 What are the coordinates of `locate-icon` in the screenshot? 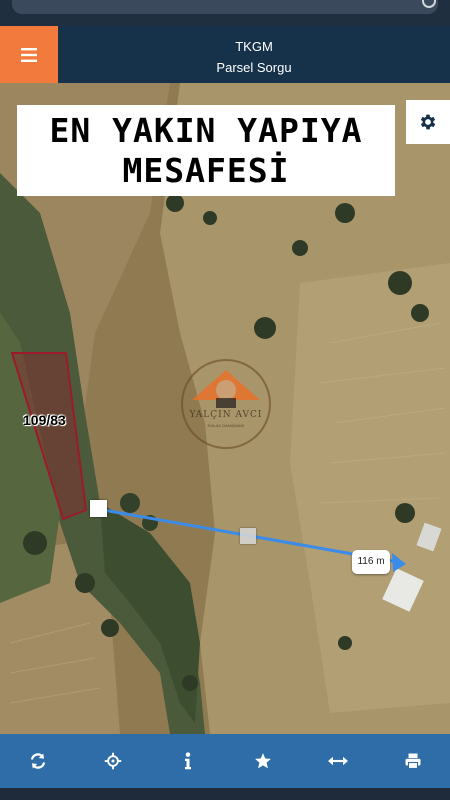 It's located at (112, 761).